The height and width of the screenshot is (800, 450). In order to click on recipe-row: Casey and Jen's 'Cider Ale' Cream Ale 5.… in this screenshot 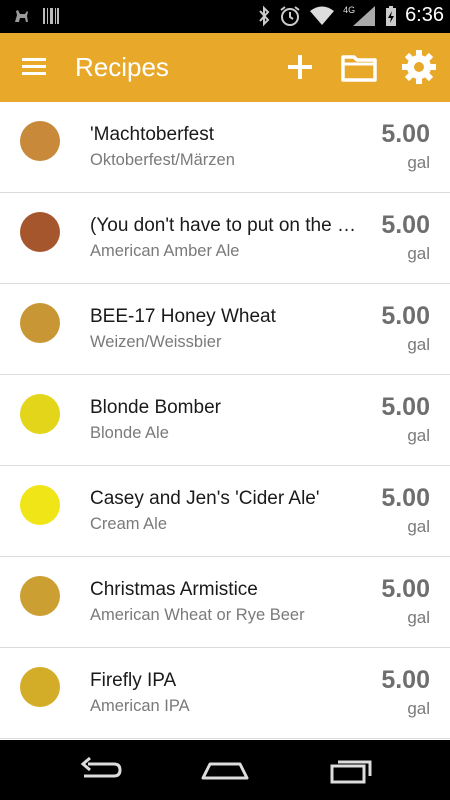, I will do `click(225, 511)`.